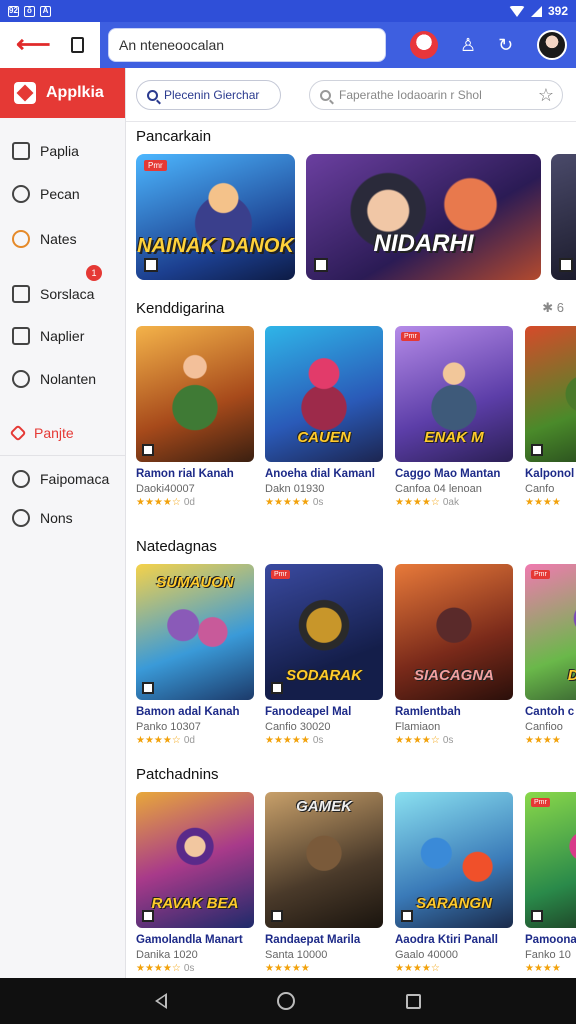  I want to click on back-icon, so click(161, 1001).